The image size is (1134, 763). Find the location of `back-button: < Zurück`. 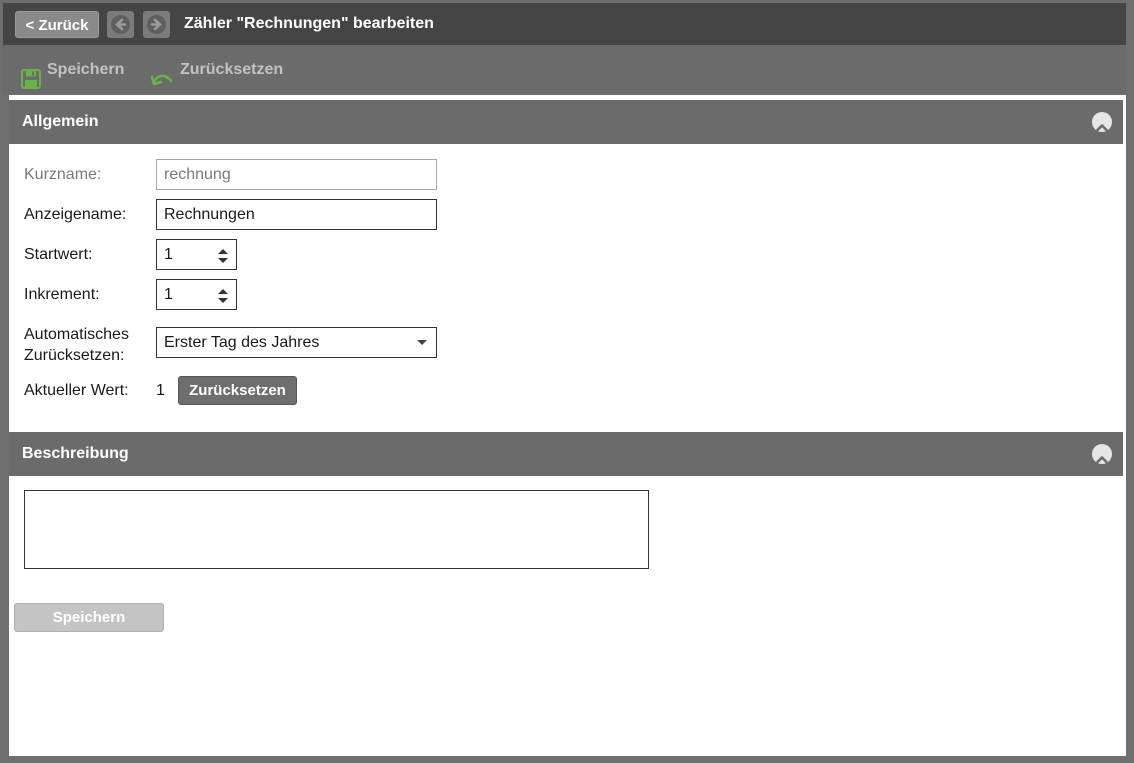

back-button: < Zurück is located at coordinates (57, 24).